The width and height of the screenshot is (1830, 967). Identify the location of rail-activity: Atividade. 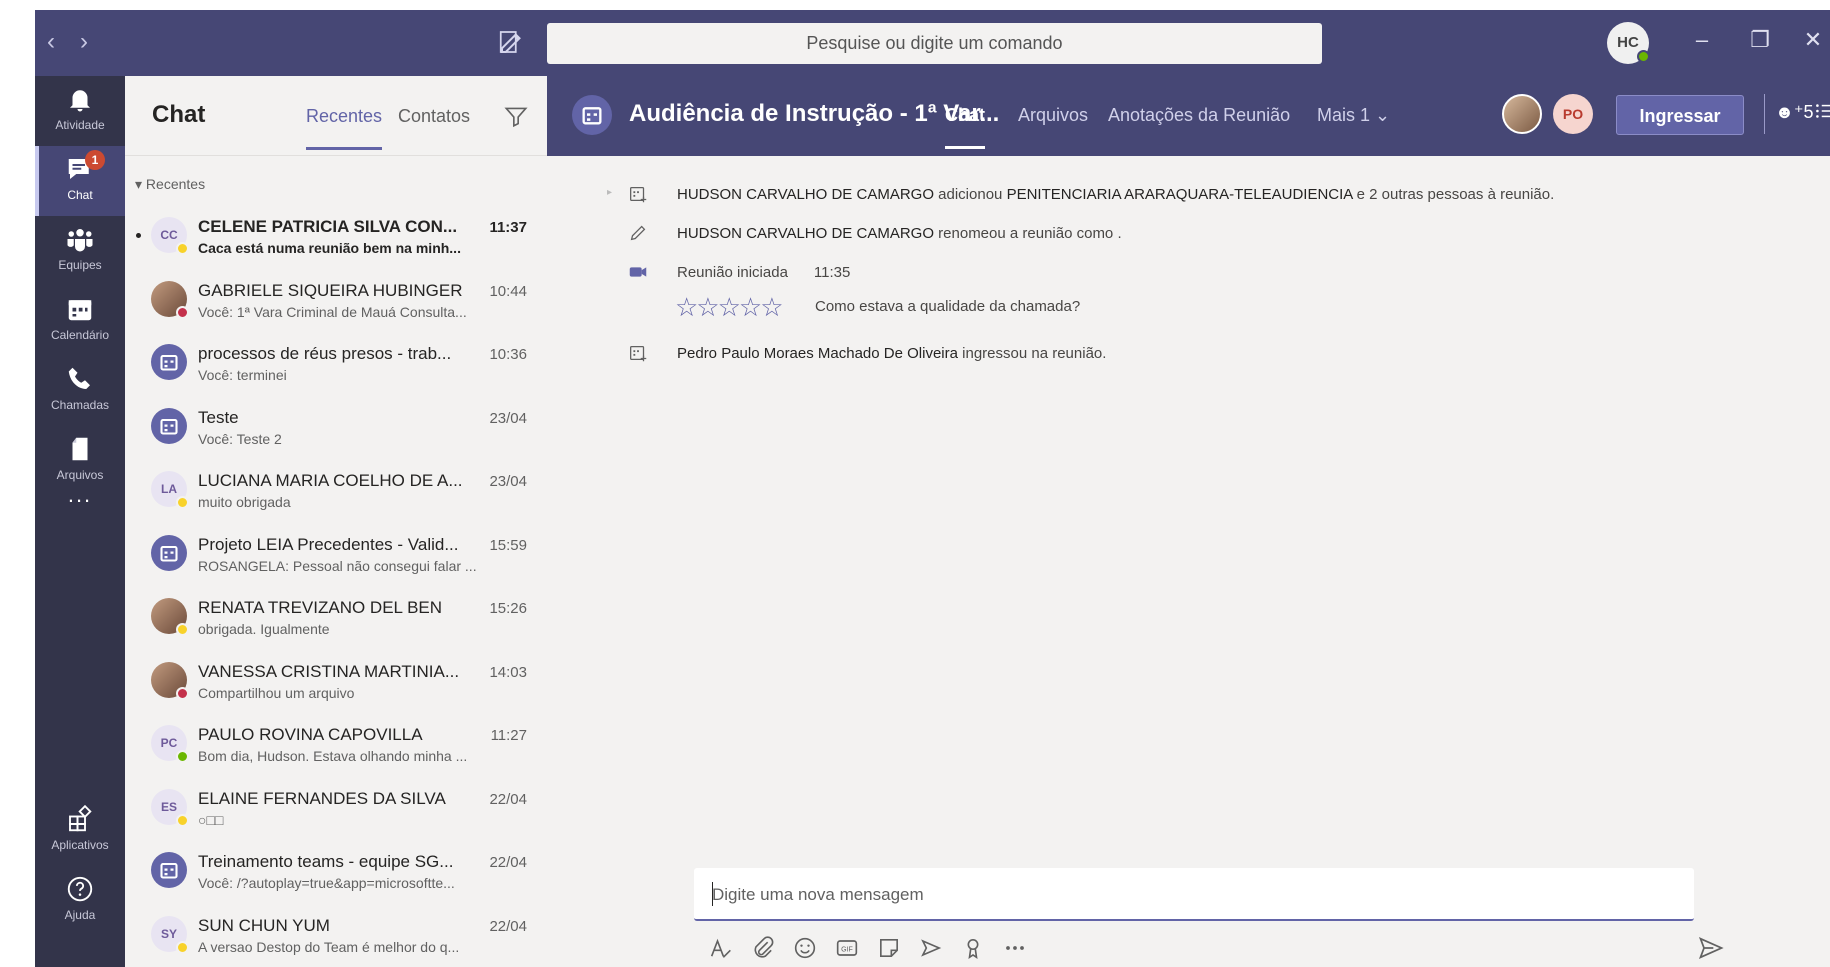
(80, 111).